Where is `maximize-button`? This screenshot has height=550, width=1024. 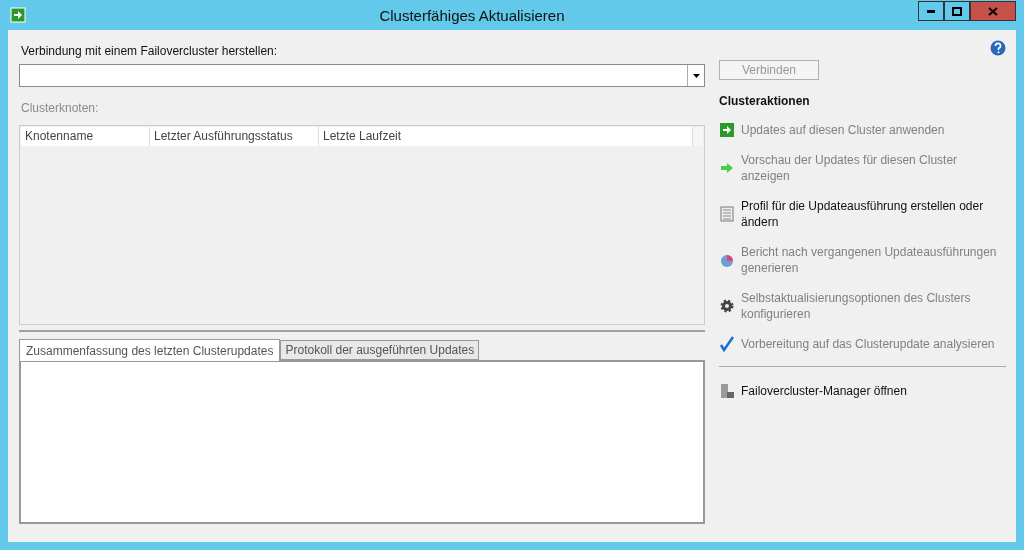
maximize-button is located at coordinates (957, 11).